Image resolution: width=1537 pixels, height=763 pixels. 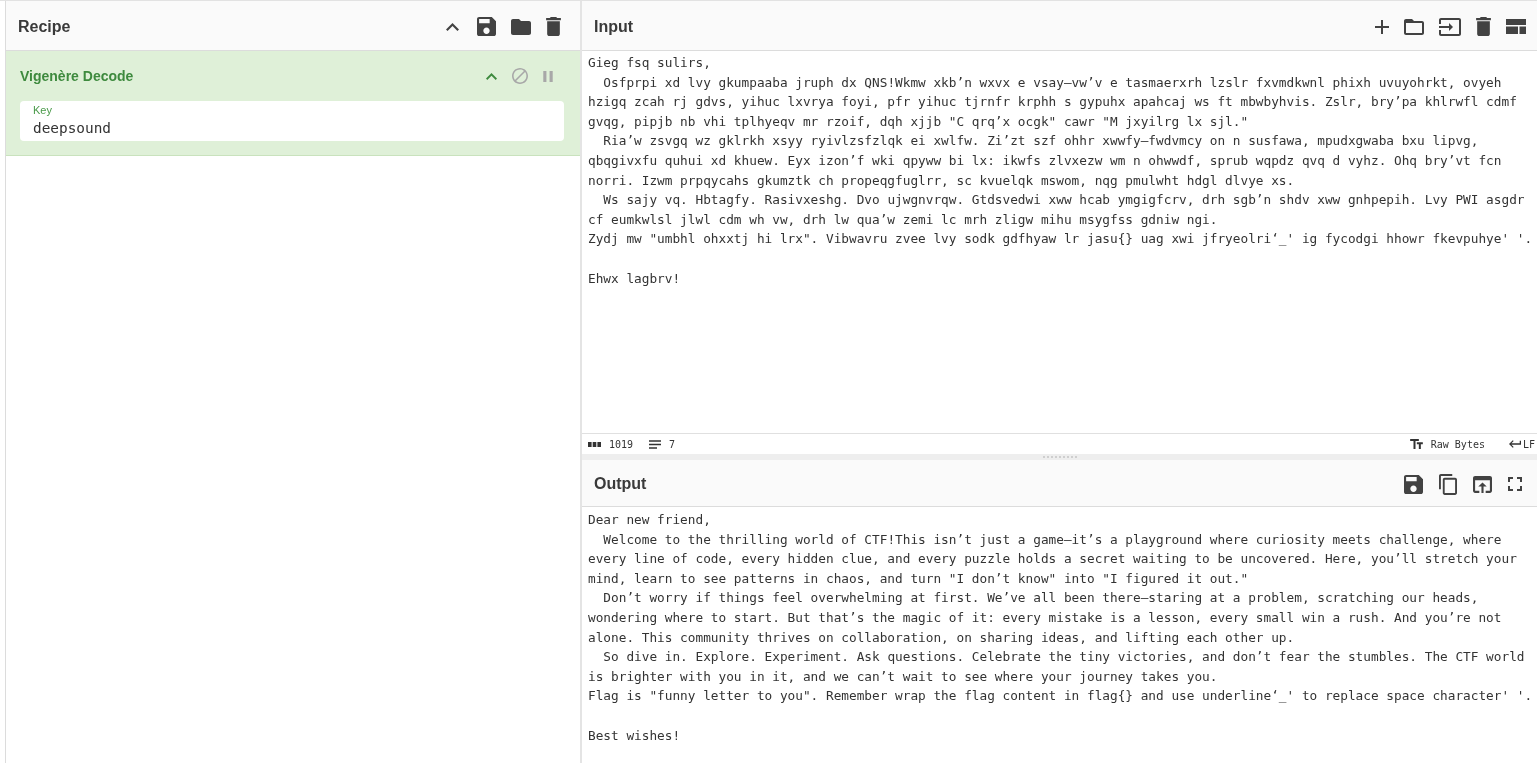 What do you see at coordinates (1516, 26) in the screenshot?
I see `layout-icon` at bounding box center [1516, 26].